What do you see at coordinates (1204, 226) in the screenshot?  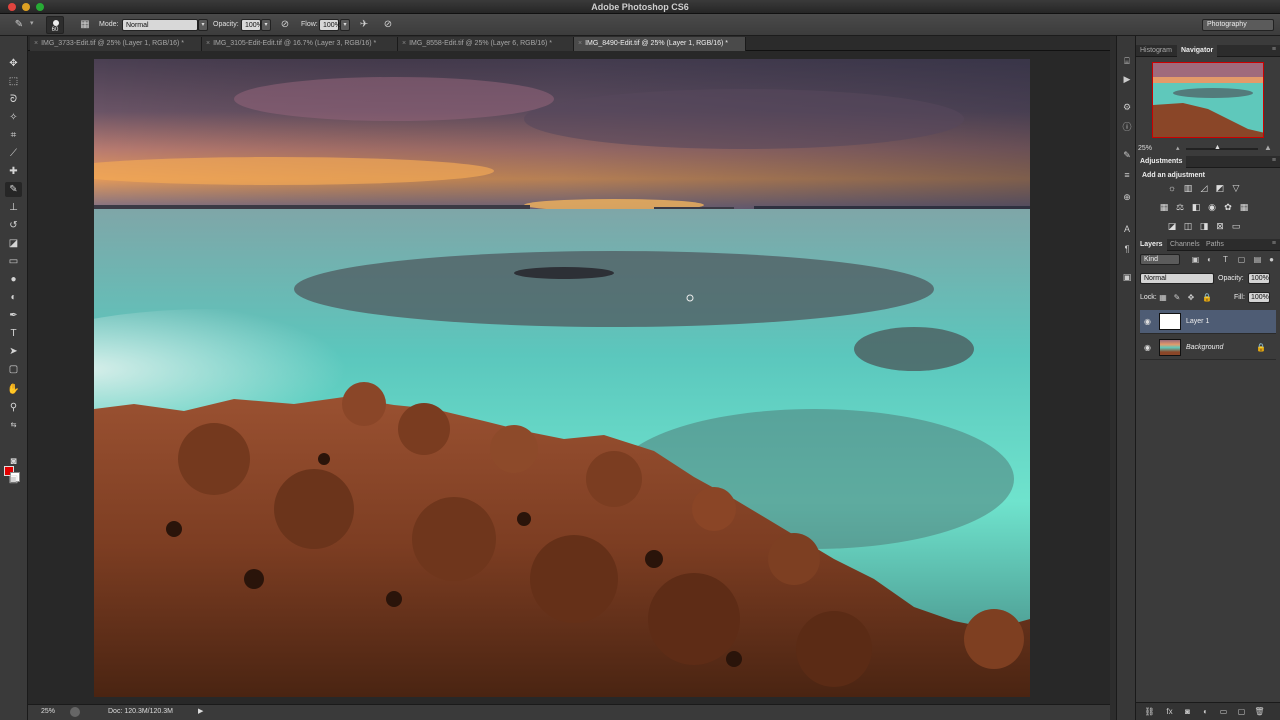 I see `threshold-icon: ◨` at bounding box center [1204, 226].